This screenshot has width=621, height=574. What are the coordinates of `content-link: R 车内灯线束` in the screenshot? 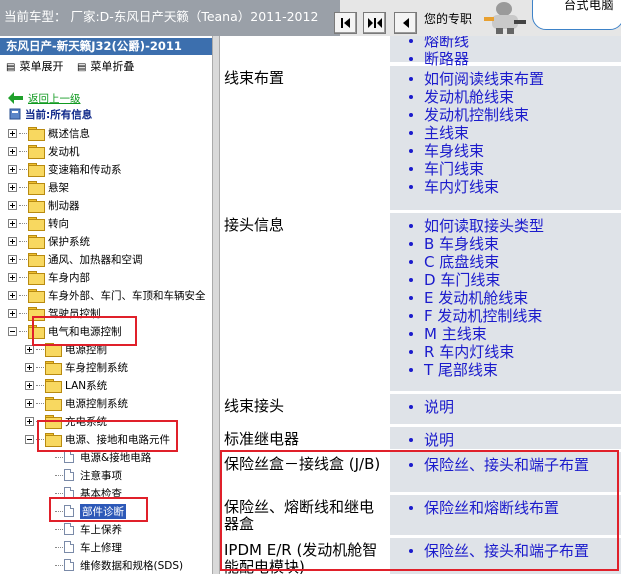 It's located at (475, 352).